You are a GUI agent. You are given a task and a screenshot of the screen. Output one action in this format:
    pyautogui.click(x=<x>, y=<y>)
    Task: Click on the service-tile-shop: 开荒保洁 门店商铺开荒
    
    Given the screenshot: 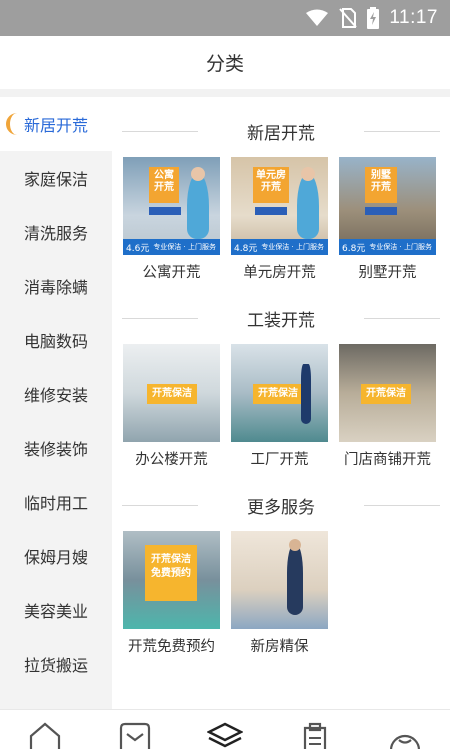 What is the action you would take?
    pyautogui.click(x=387, y=406)
    